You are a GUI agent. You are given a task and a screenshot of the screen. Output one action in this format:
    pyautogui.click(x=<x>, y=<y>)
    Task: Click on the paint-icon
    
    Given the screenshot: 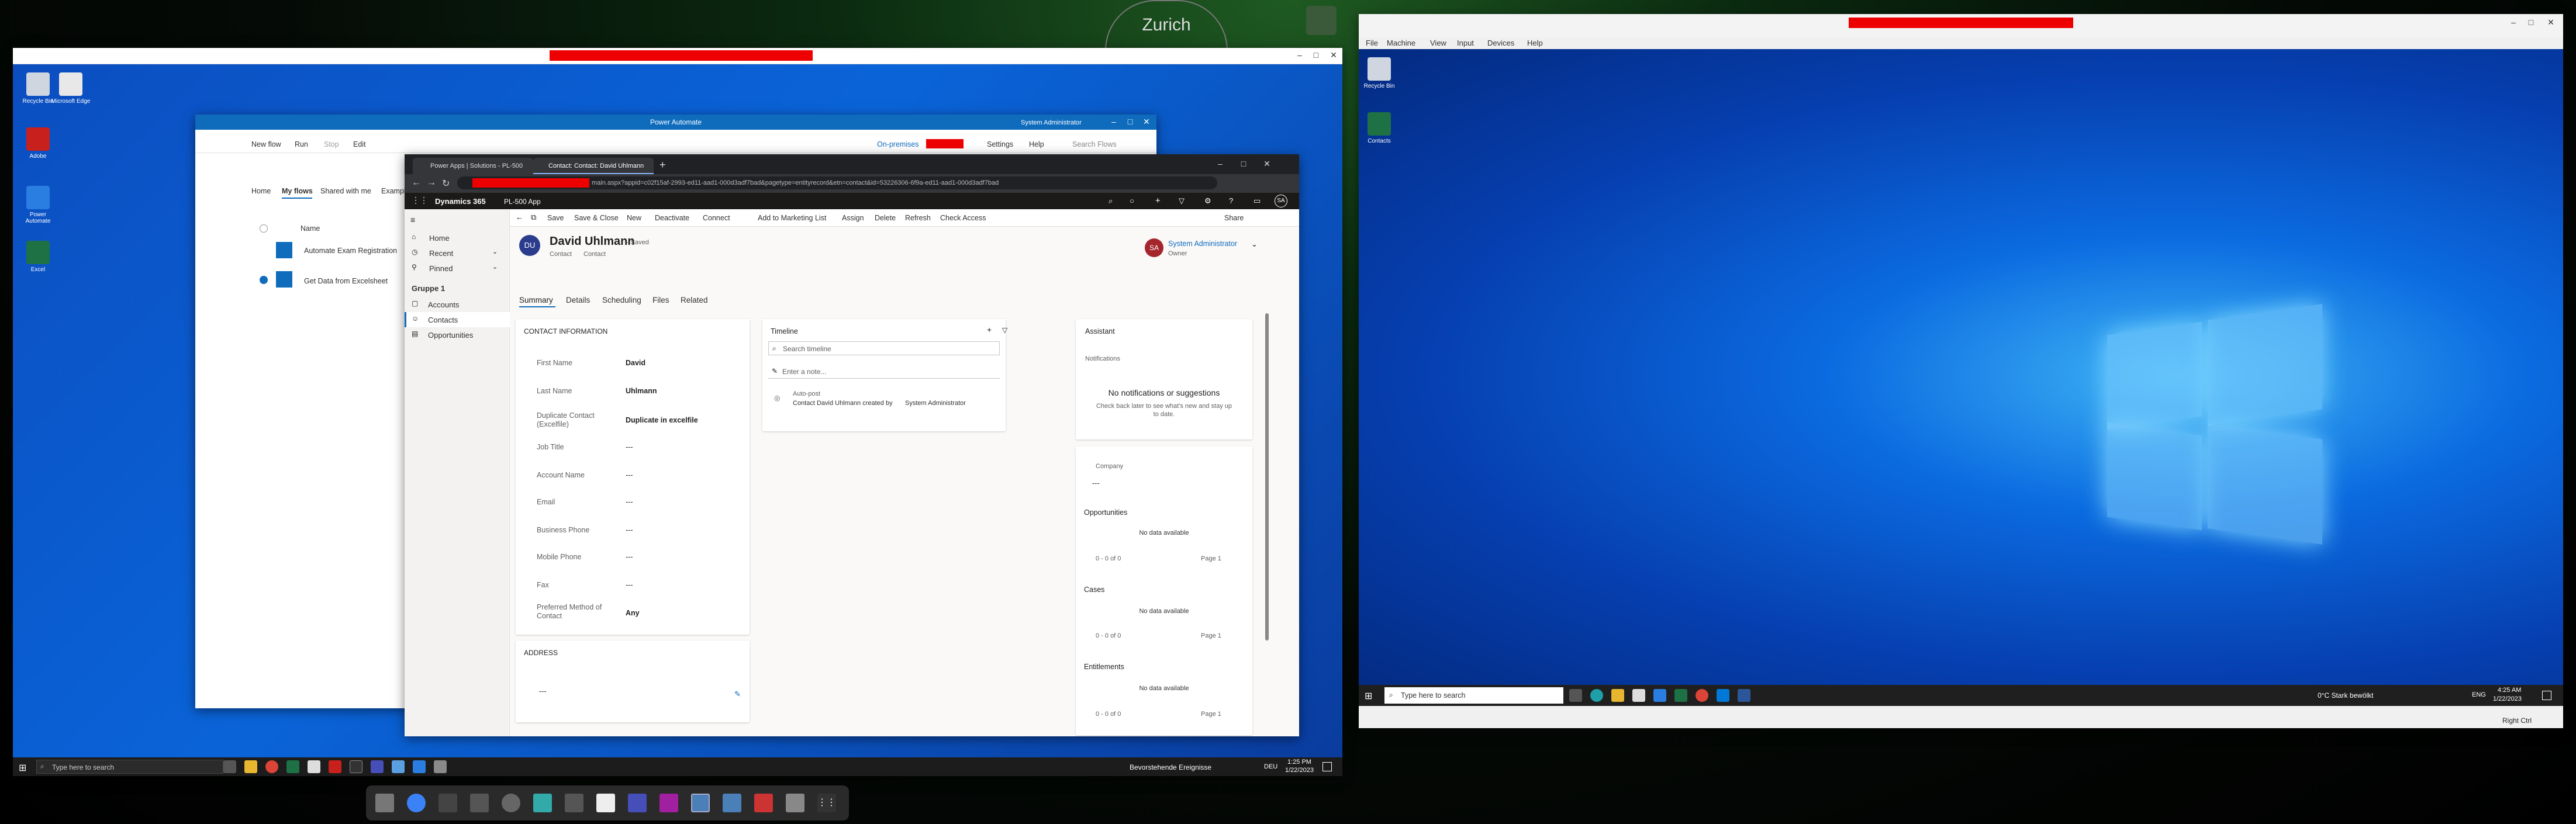 What is the action you would take?
    pyautogui.click(x=763, y=803)
    